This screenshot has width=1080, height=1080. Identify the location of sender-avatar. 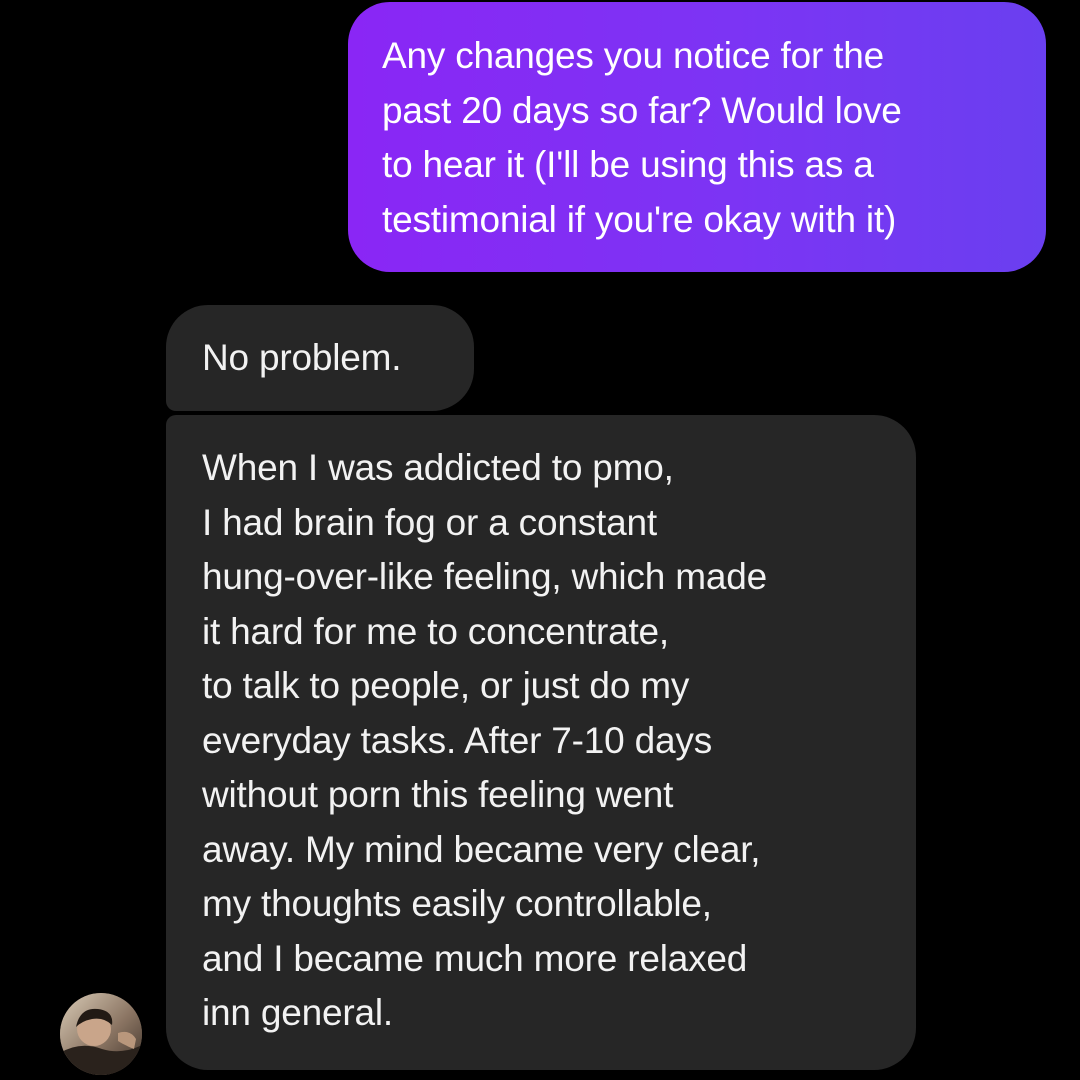
(101, 1034).